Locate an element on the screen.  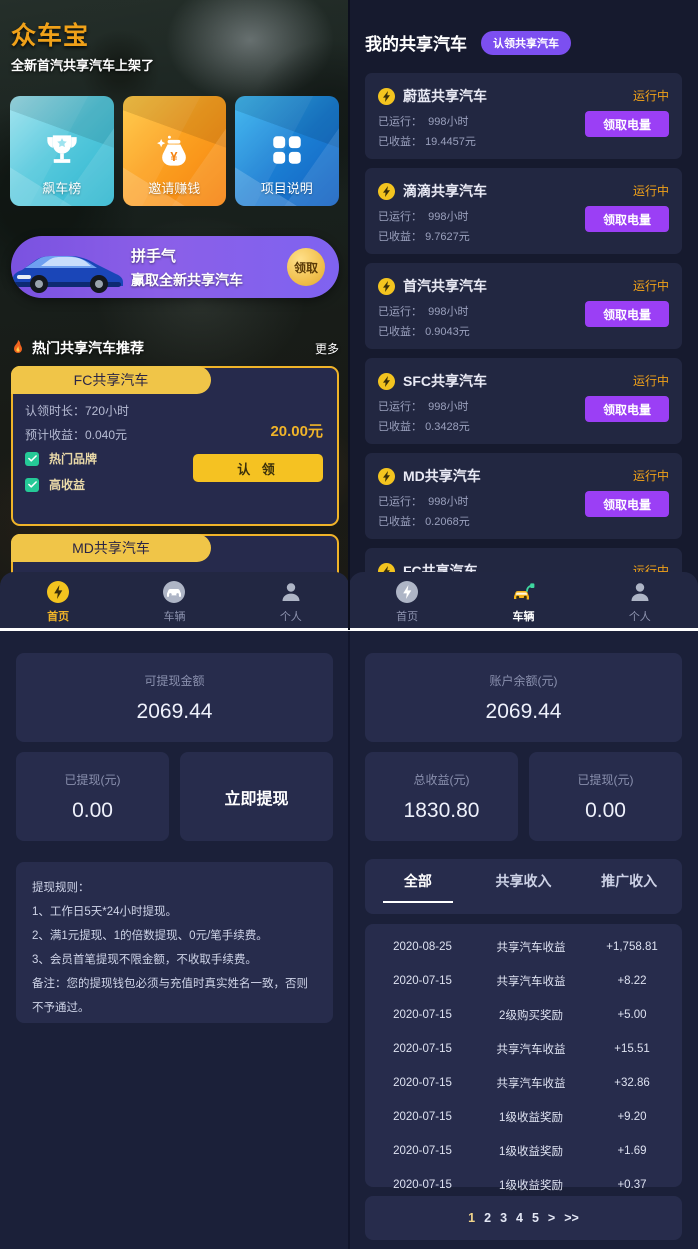
feature-card-racing-board: 飙车榜 is located at coordinates (62, 151).